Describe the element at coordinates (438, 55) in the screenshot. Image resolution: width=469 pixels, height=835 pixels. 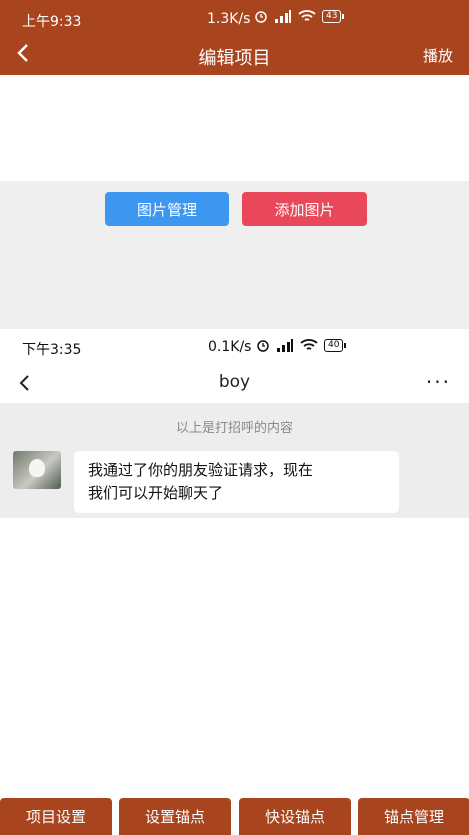
I see `play-button: 播放` at that location.